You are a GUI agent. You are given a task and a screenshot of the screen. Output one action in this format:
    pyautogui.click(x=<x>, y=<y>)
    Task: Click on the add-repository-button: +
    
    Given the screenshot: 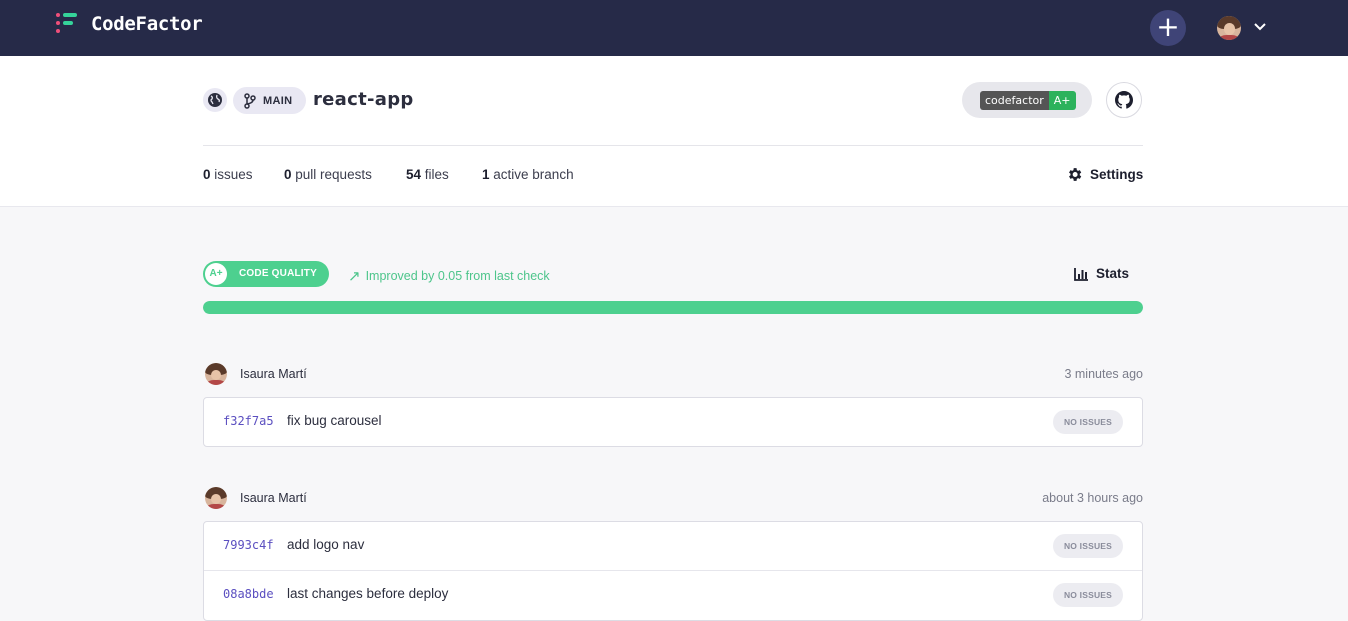 What is the action you would take?
    pyautogui.click(x=1168, y=28)
    